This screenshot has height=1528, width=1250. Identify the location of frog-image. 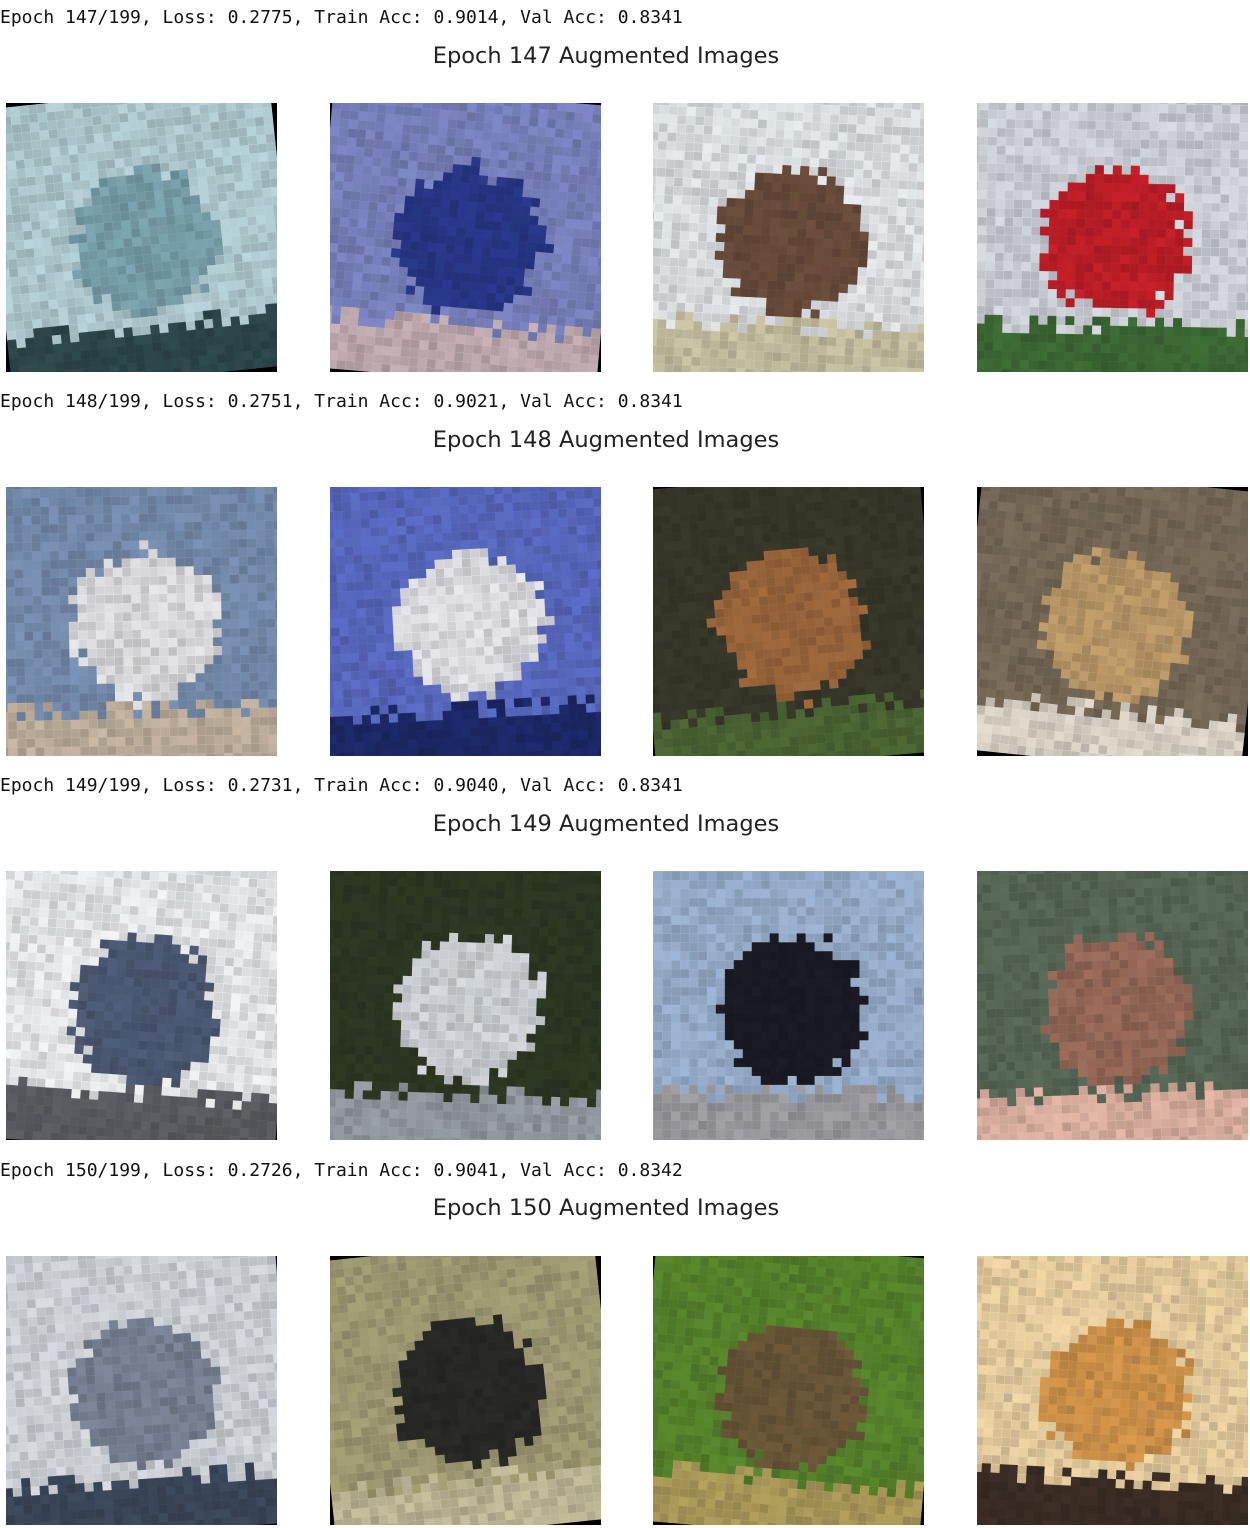
(788, 1390).